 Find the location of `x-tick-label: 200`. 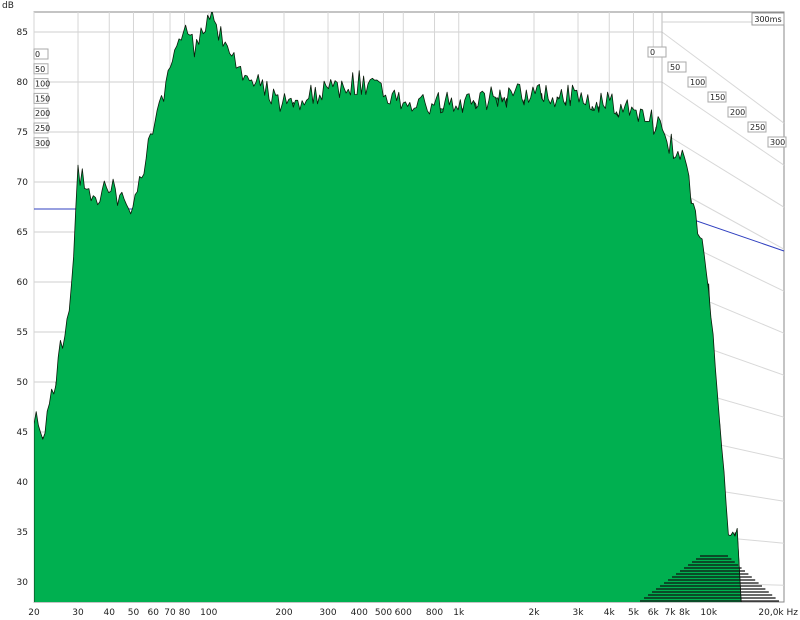

x-tick-label: 200 is located at coordinates (283, 613).